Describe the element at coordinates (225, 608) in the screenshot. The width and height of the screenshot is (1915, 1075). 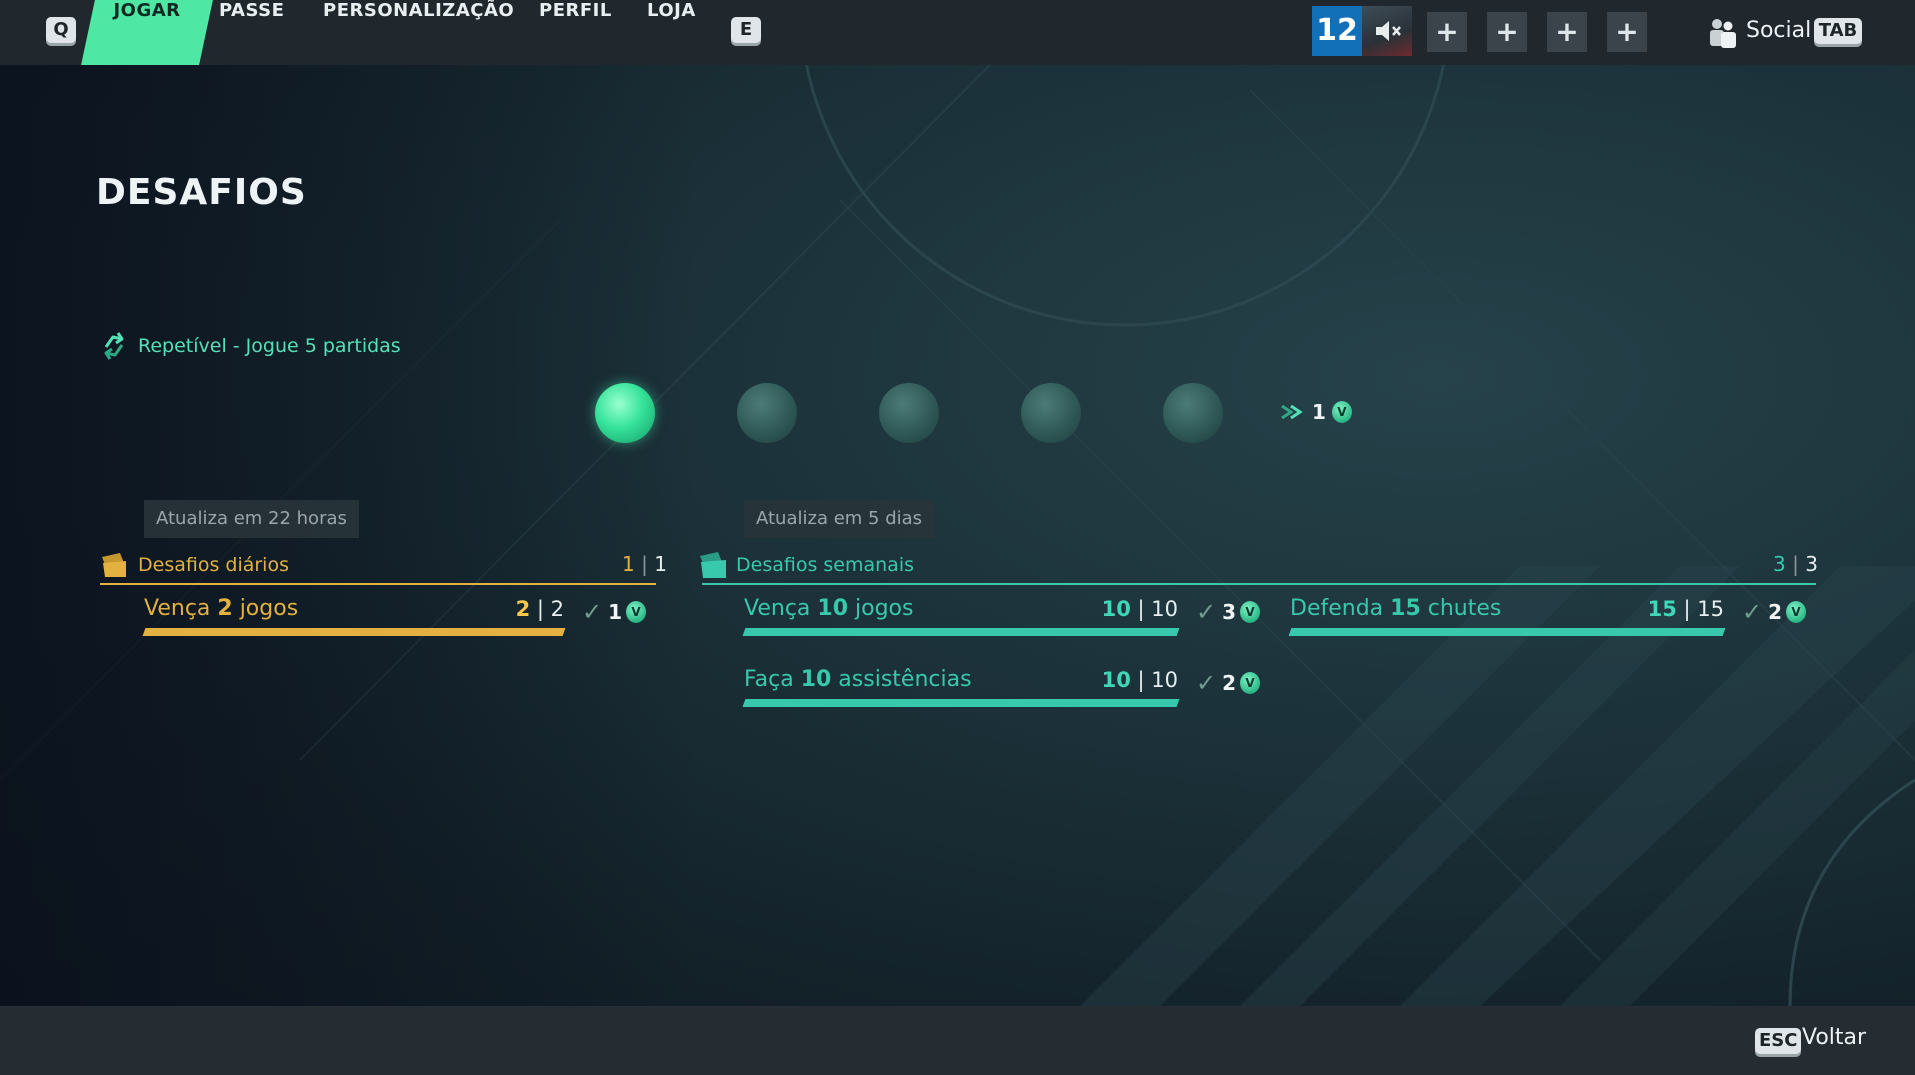
I see `challenge-target-number: 2` at that location.